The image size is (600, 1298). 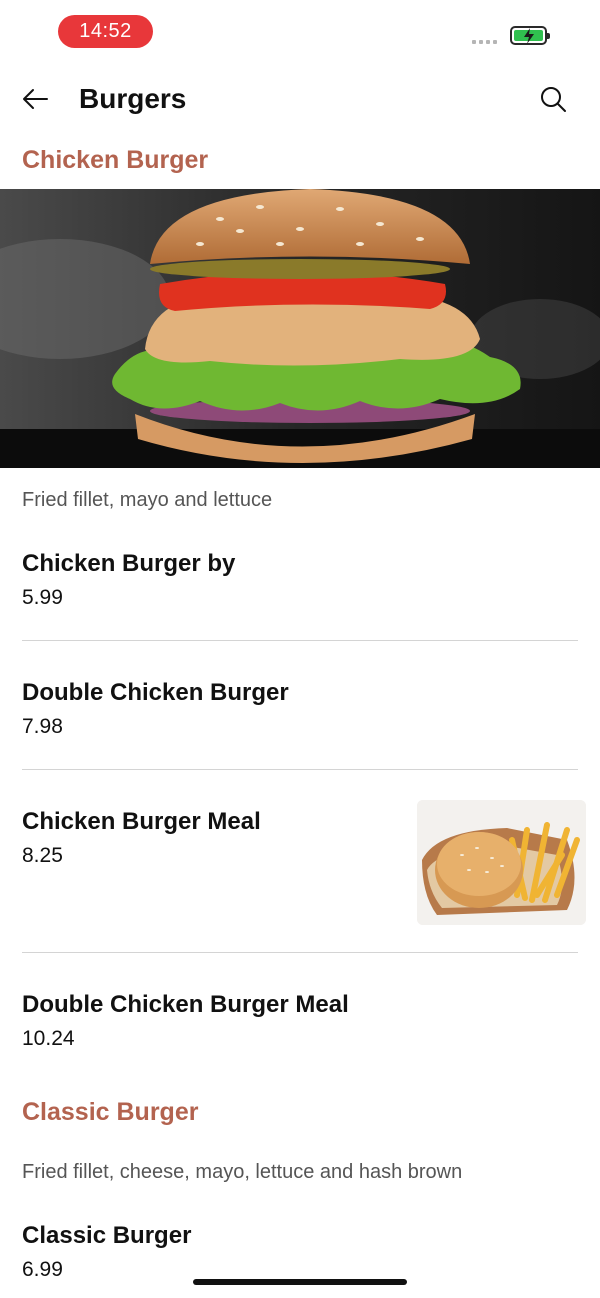 What do you see at coordinates (300, 1021) in the screenshot?
I see `menu-item: Double Chicken Burger Meal 10.24` at bounding box center [300, 1021].